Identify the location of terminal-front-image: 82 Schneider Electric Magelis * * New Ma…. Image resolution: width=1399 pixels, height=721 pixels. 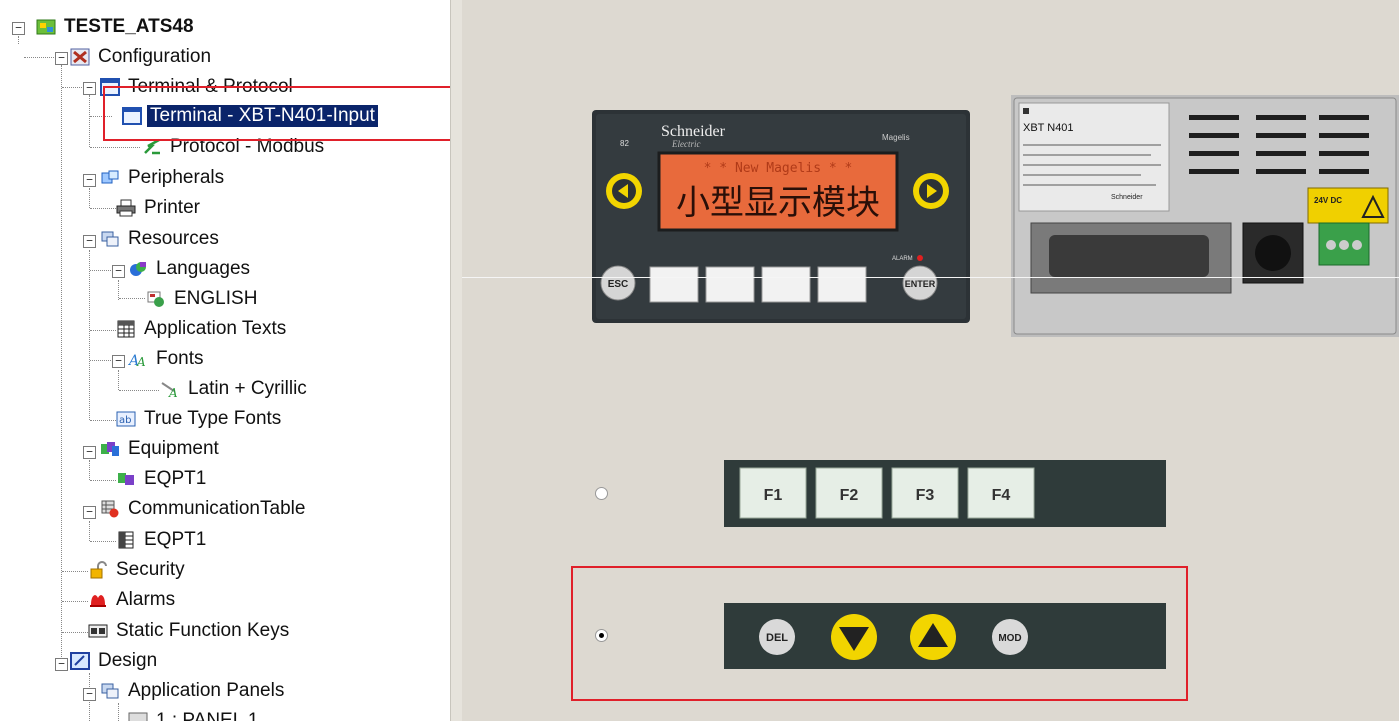
(781, 216).